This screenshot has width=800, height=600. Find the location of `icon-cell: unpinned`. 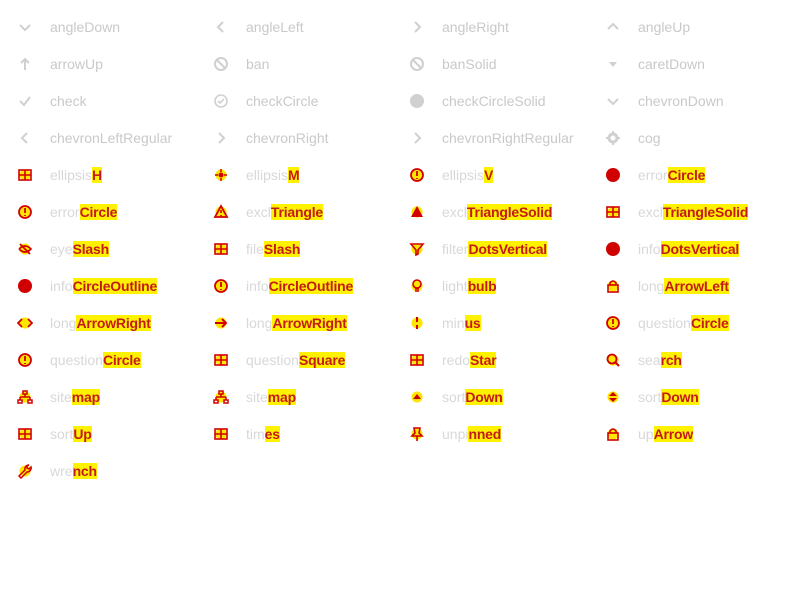

icon-cell: unpinned is located at coordinates (504, 433).